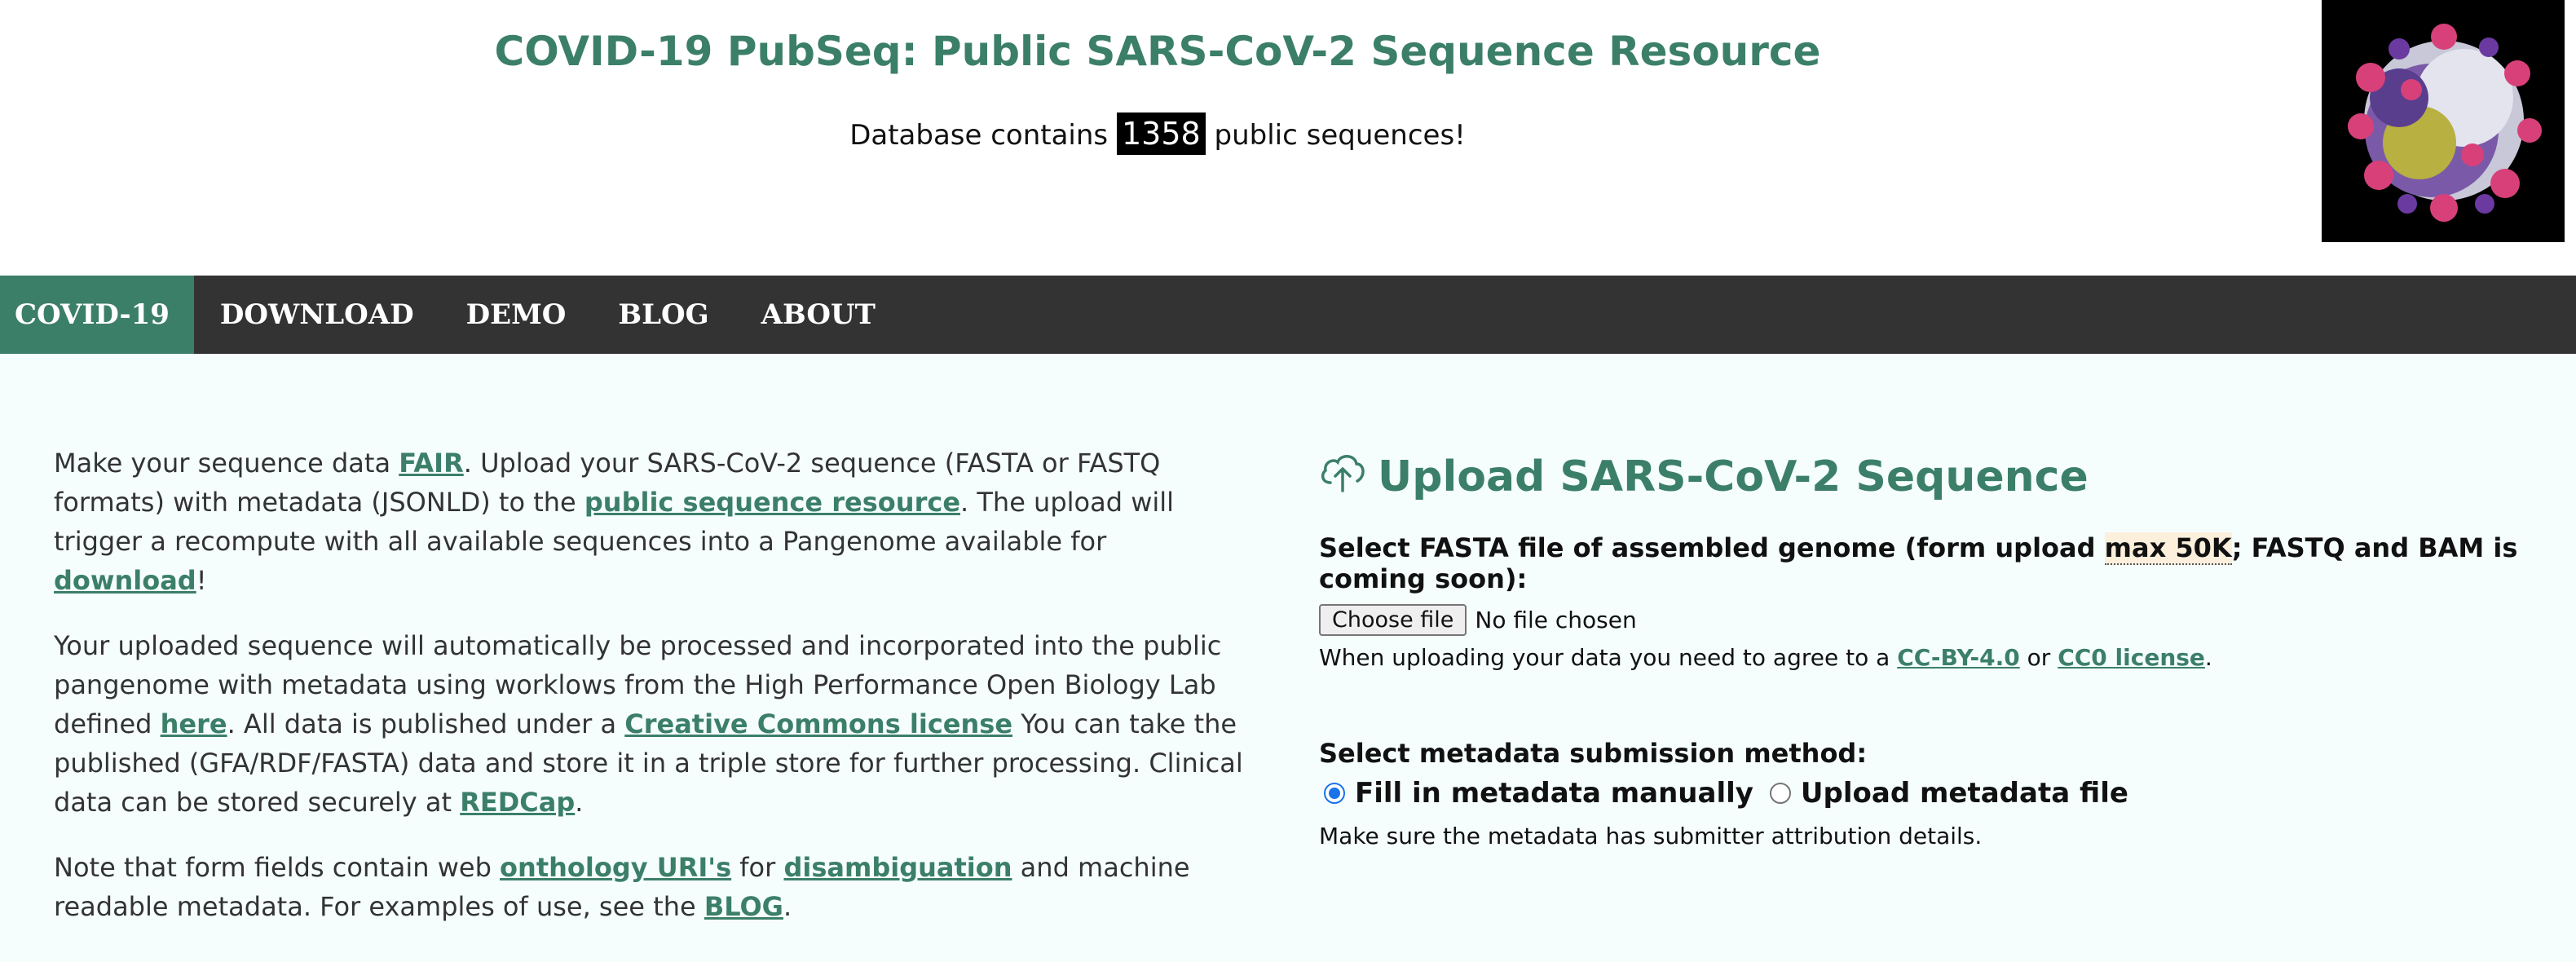  What do you see at coordinates (818, 723) in the screenshot?
I see `creative-commons-link: Creative Commons license` at bounding box center [818, 723].